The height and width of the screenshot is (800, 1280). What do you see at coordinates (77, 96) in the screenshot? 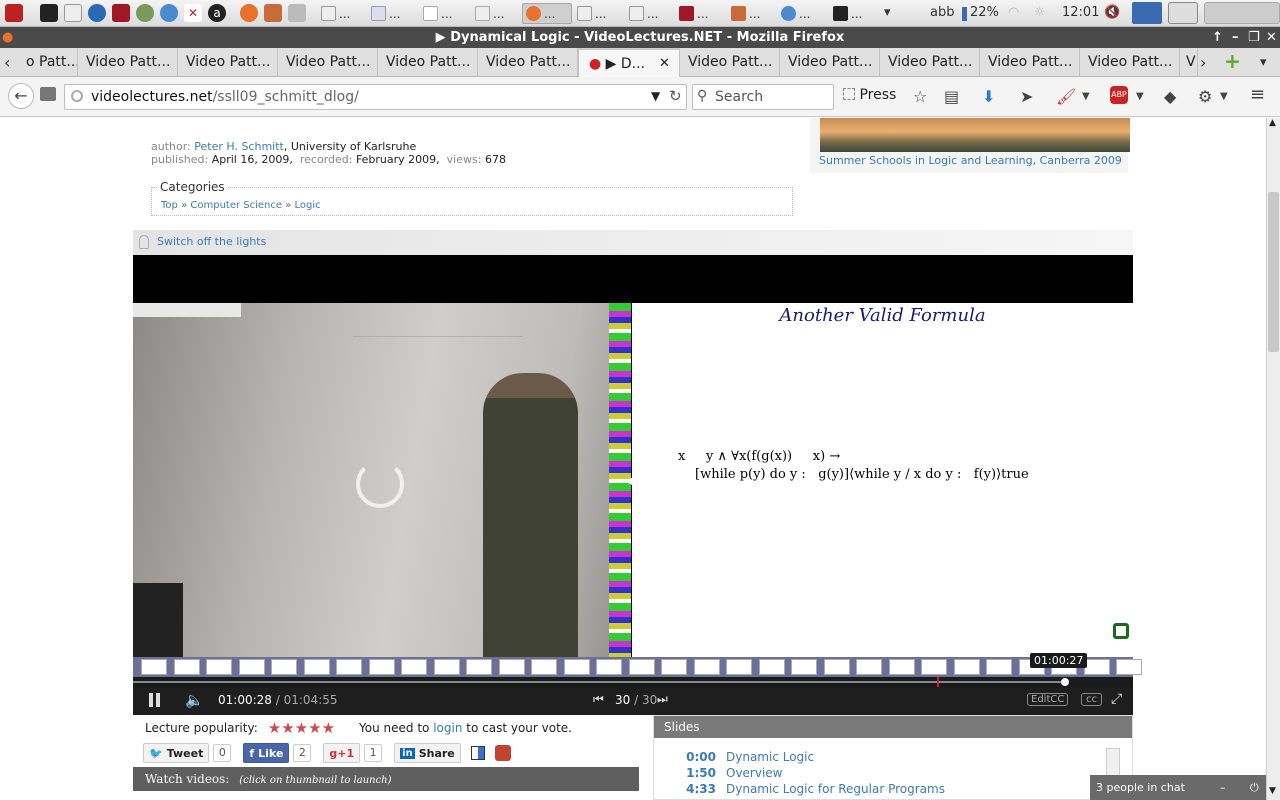
I see `site-info-icon` at bounding box center [77, 96].